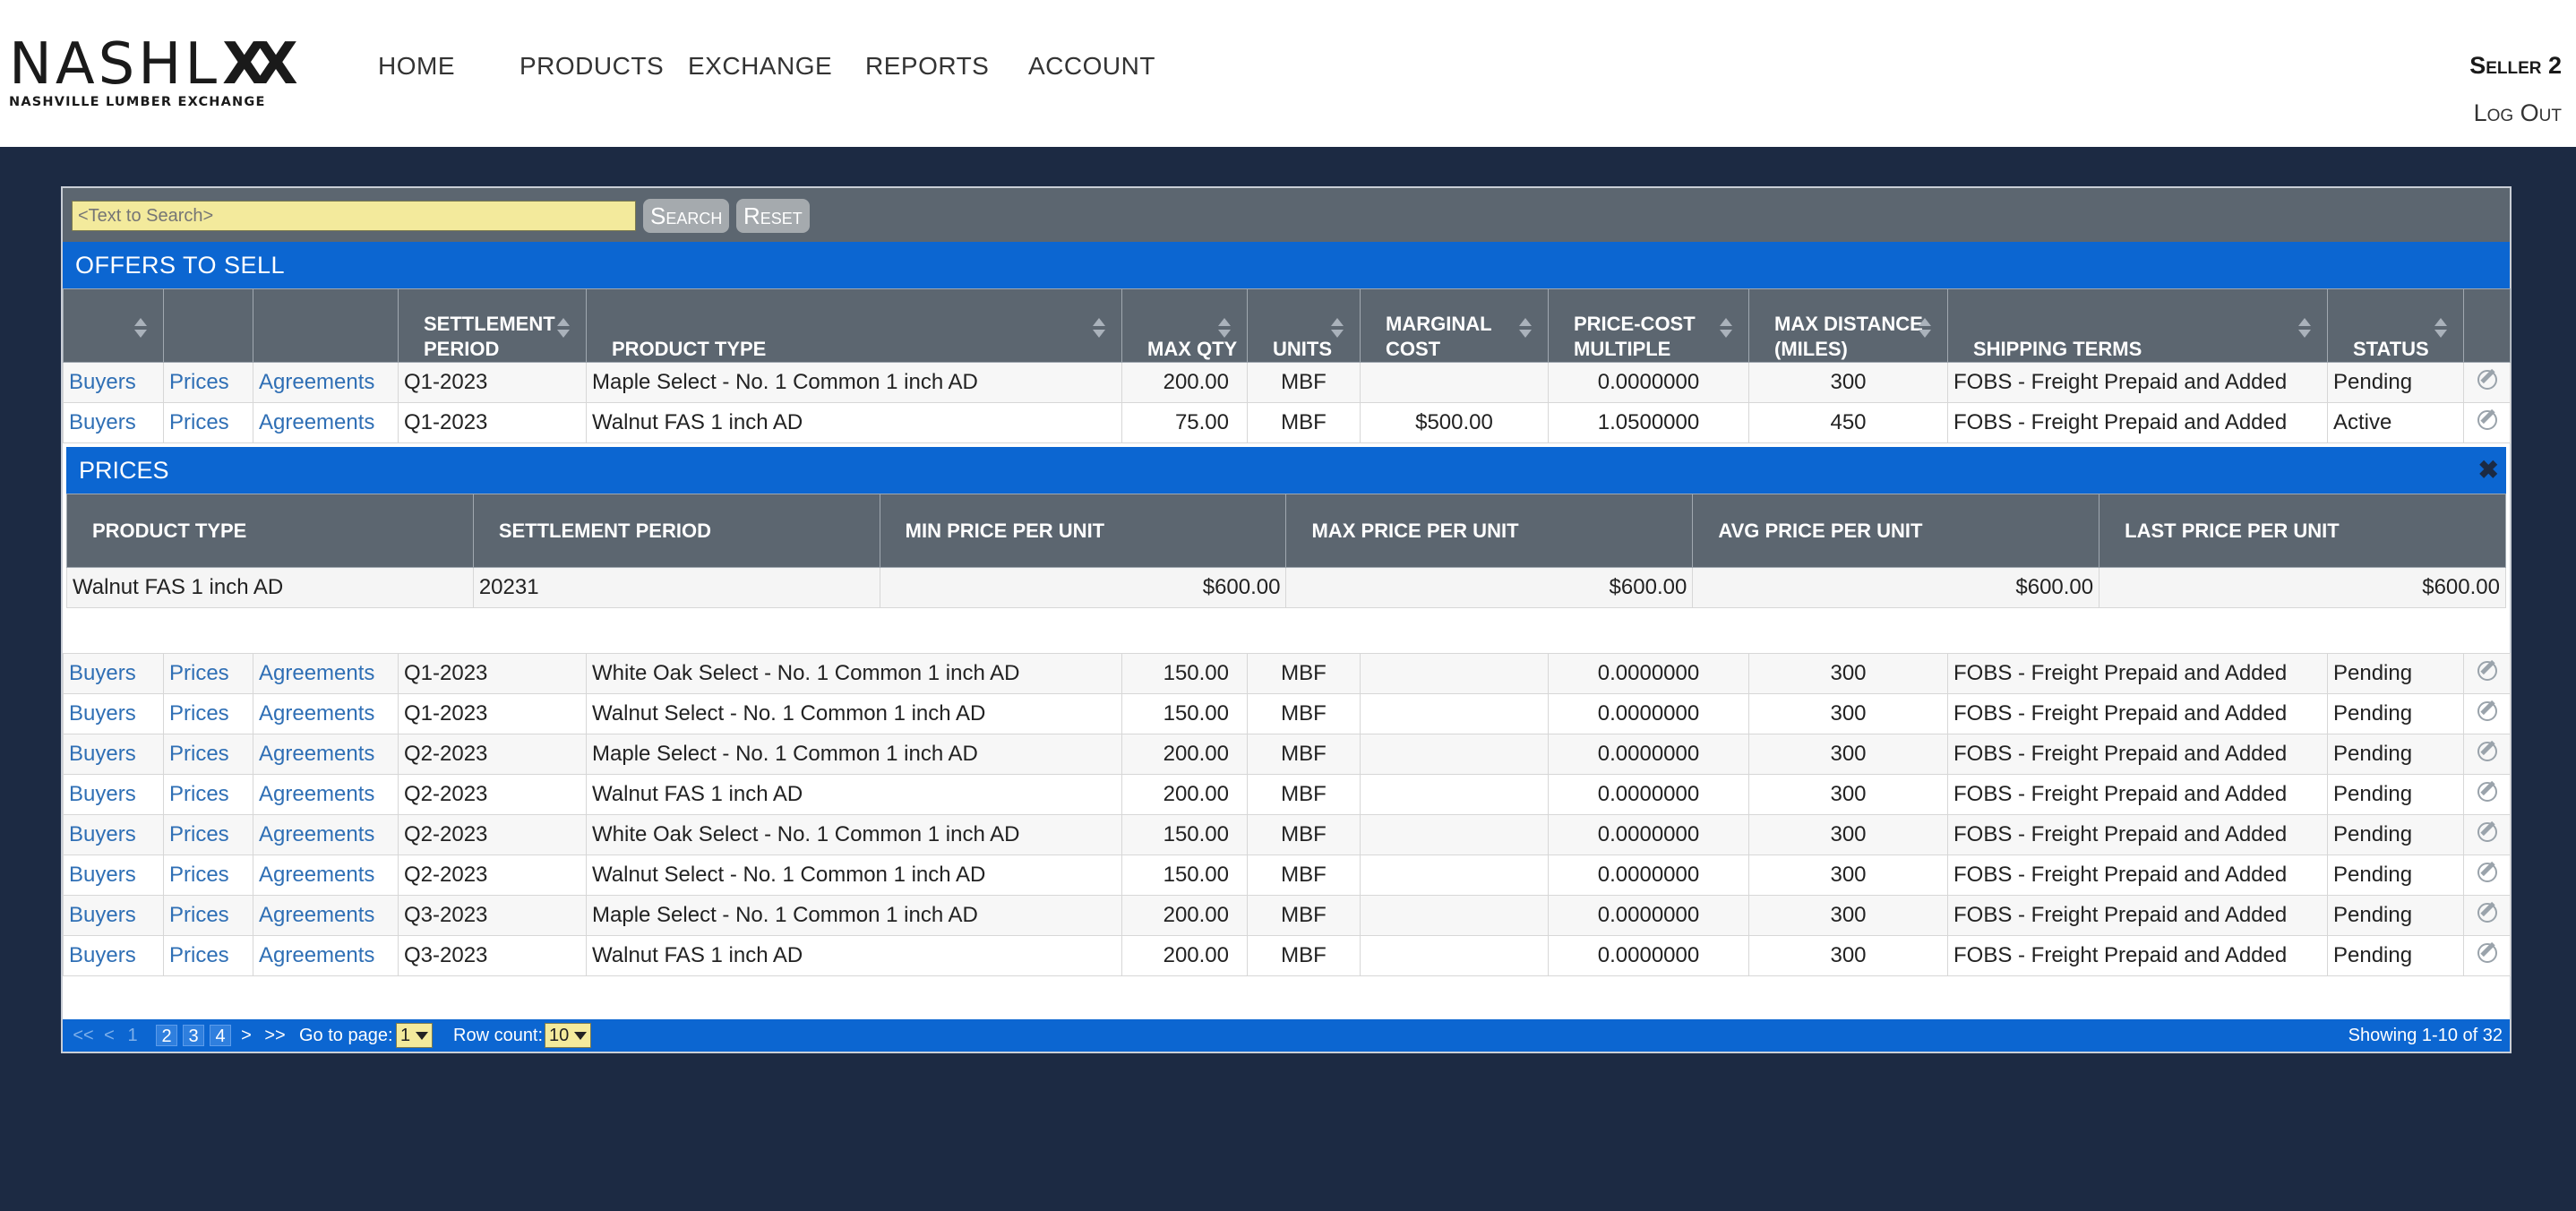 The height and width of the screenshot is (1211, 2576). What do you see at coordinates (1304, 325) in the screenshot?
I see `col-units: UNITS` at bounding box center [1304, 325].